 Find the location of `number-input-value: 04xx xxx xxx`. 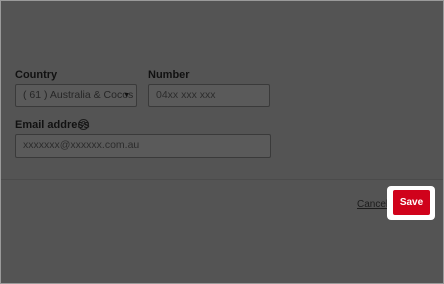

number-input-value: 04xx xxx xxx is located at coordinates (186, 95).